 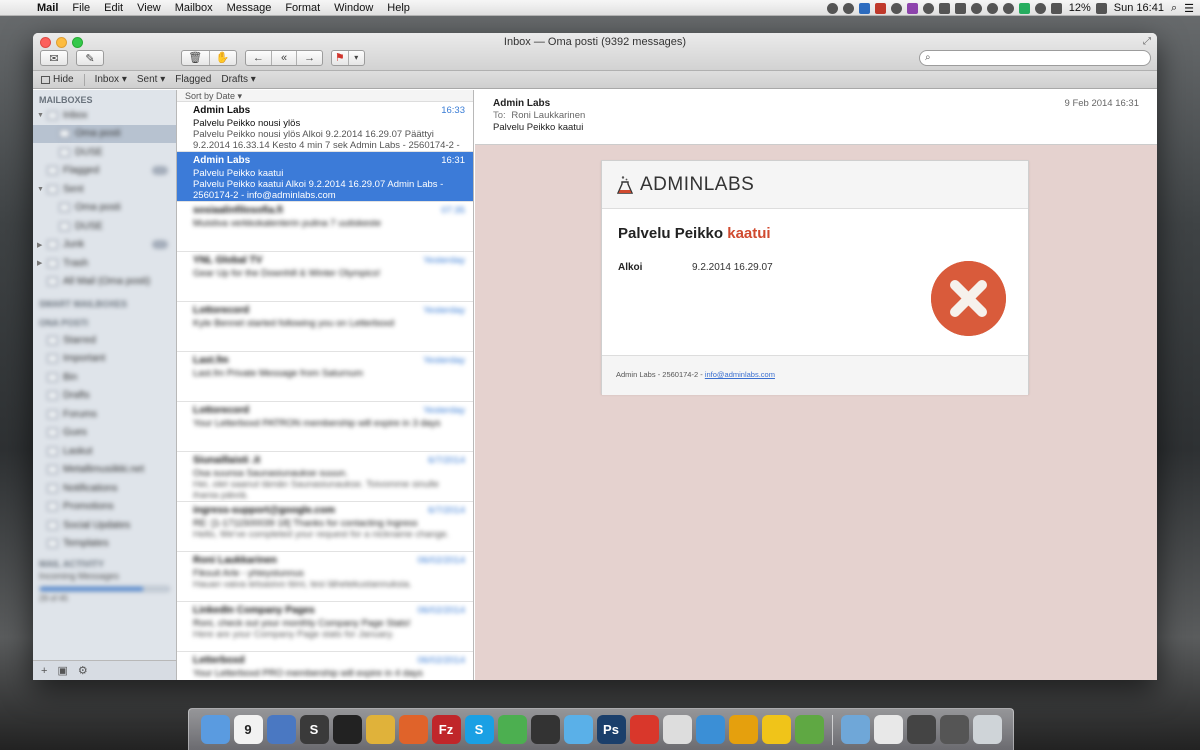 I want to click on recipient-name: Roni Laukkarinen, so click(x=548, y=115).